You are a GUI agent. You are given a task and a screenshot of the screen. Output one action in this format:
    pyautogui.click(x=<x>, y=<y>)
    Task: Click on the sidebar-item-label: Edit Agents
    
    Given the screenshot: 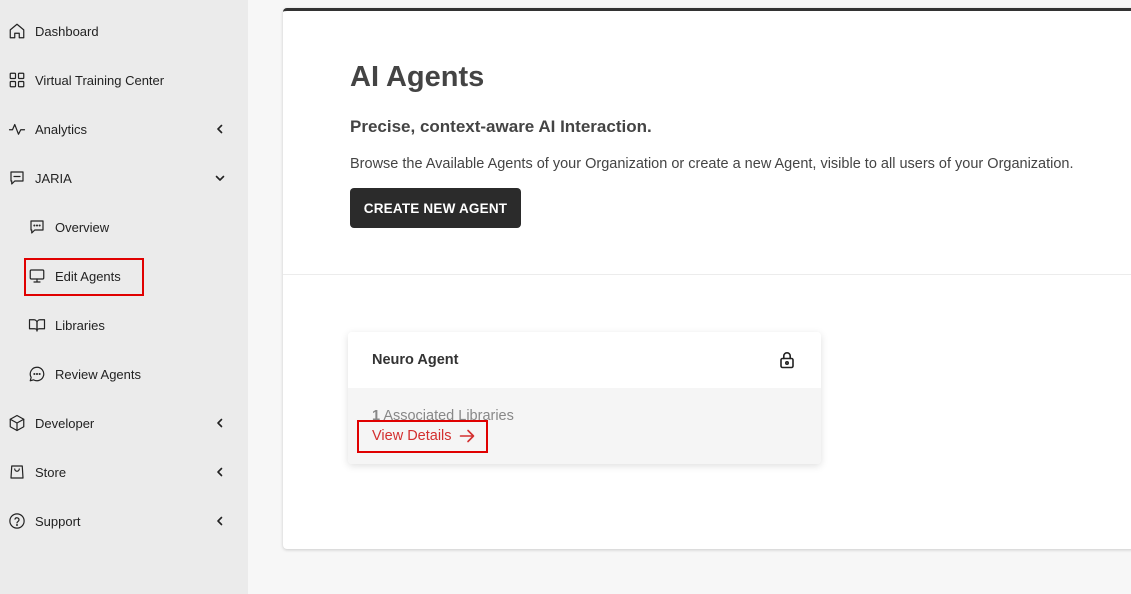 What is the action you would take?
    pyautogui.click(x=88, y=276)
    